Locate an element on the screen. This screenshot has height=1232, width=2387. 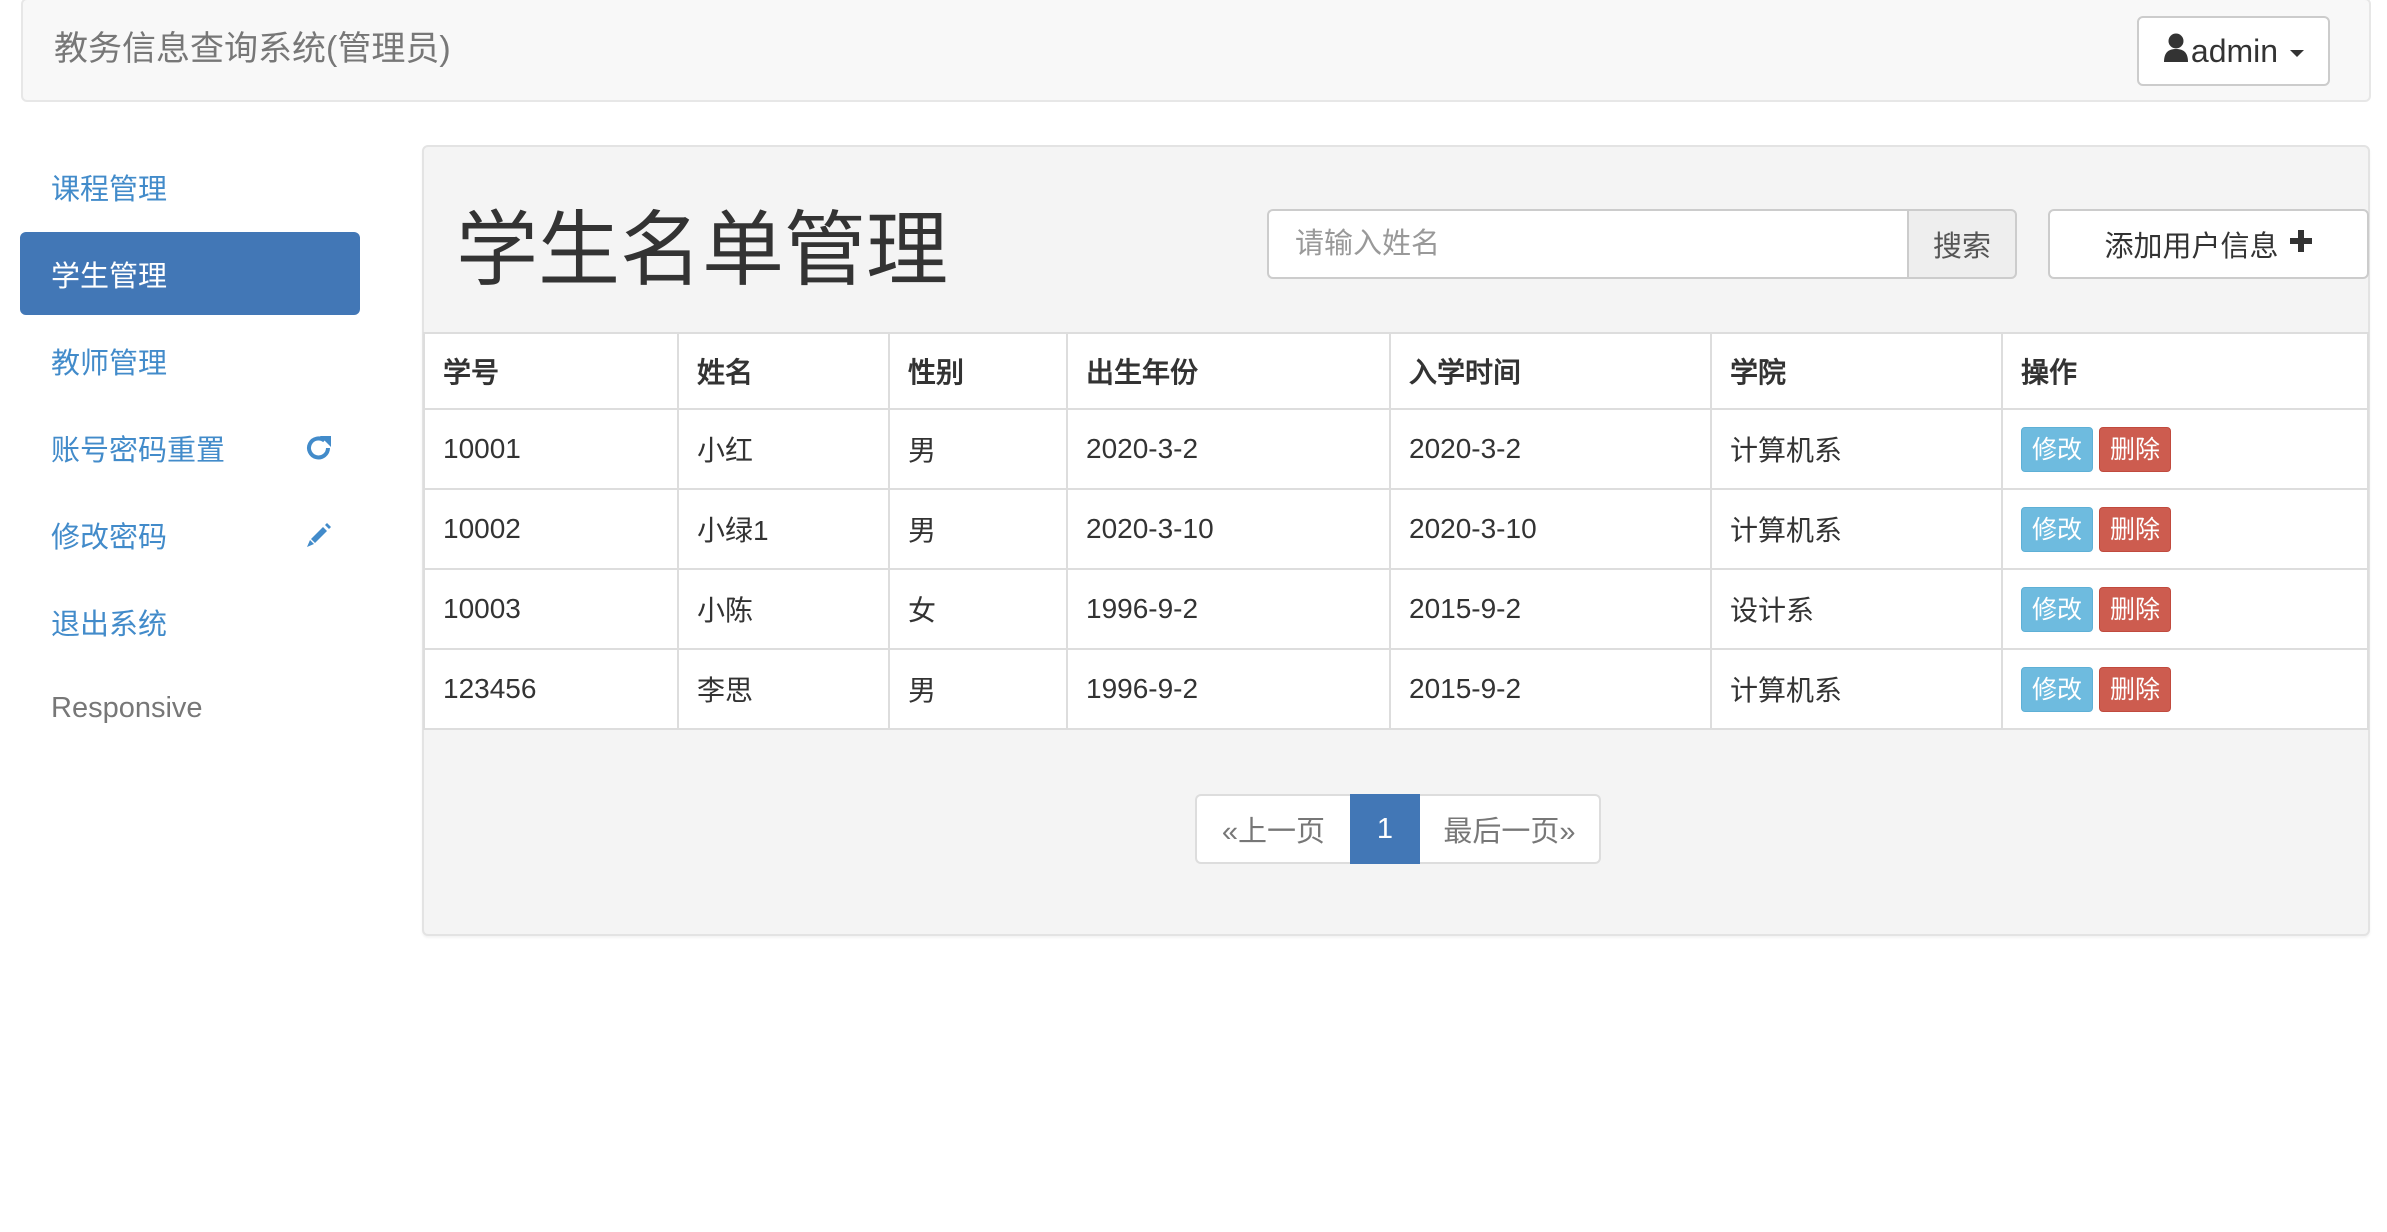
prev-page-link: «上一页 is located at coordinates (1272, 829).